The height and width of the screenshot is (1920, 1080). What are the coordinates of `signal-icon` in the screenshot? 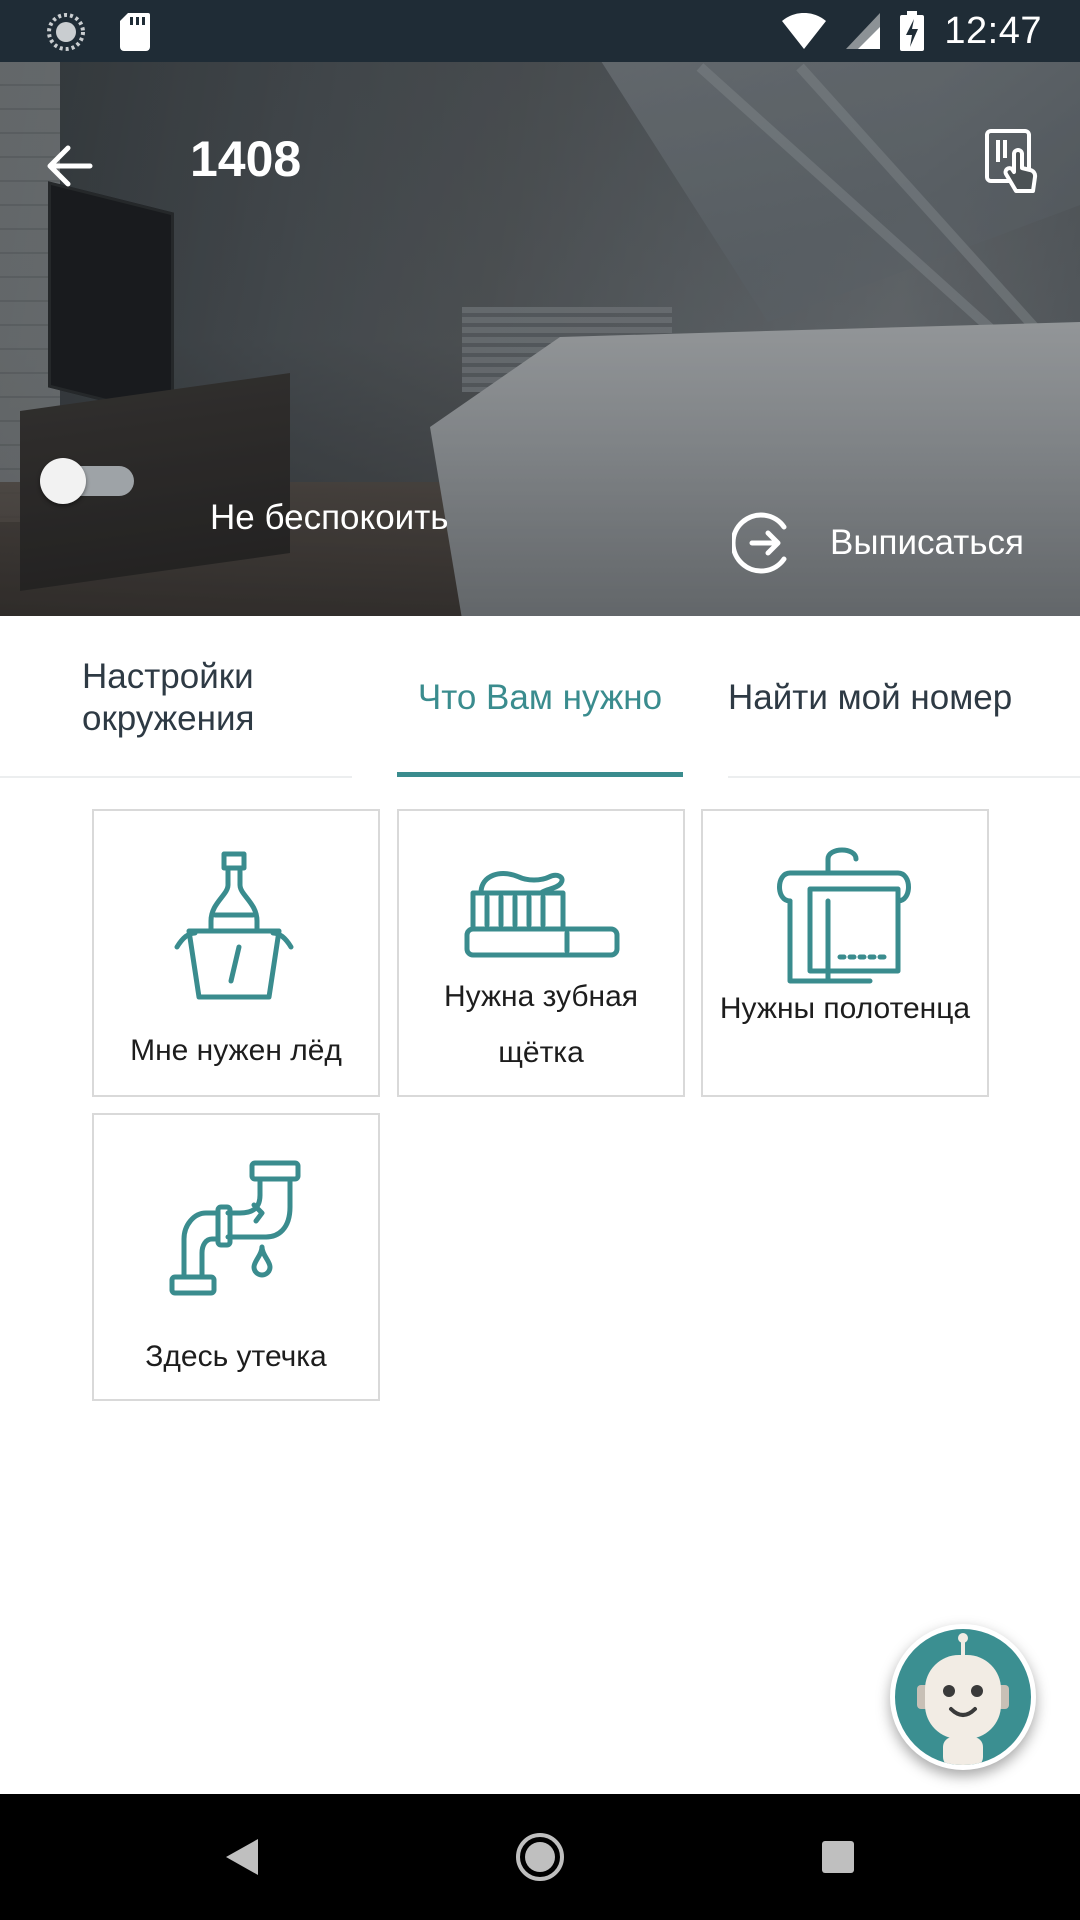 It's located at (863, 31).